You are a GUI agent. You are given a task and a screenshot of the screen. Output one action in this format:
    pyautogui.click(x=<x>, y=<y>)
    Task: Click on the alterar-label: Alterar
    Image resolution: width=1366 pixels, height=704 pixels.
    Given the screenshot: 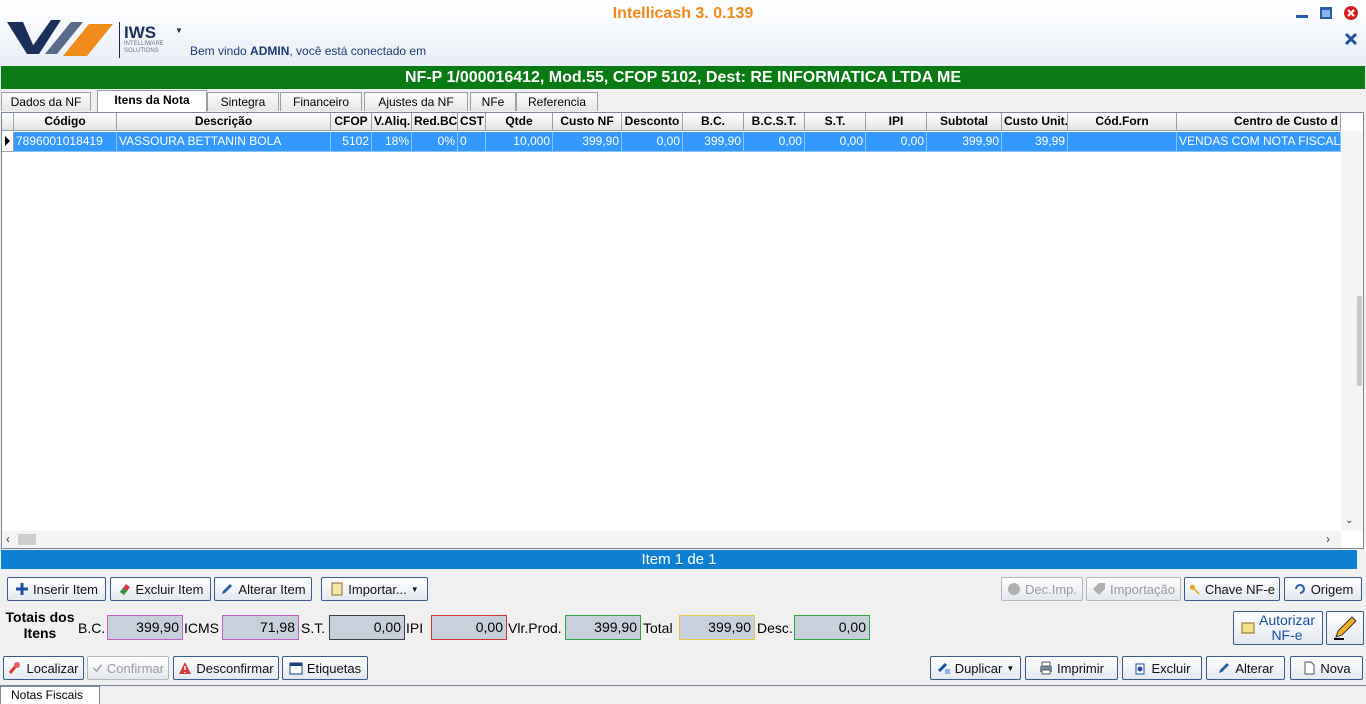 What is the action you would take?
    pyautogui.click(x=1254, y=668)
    